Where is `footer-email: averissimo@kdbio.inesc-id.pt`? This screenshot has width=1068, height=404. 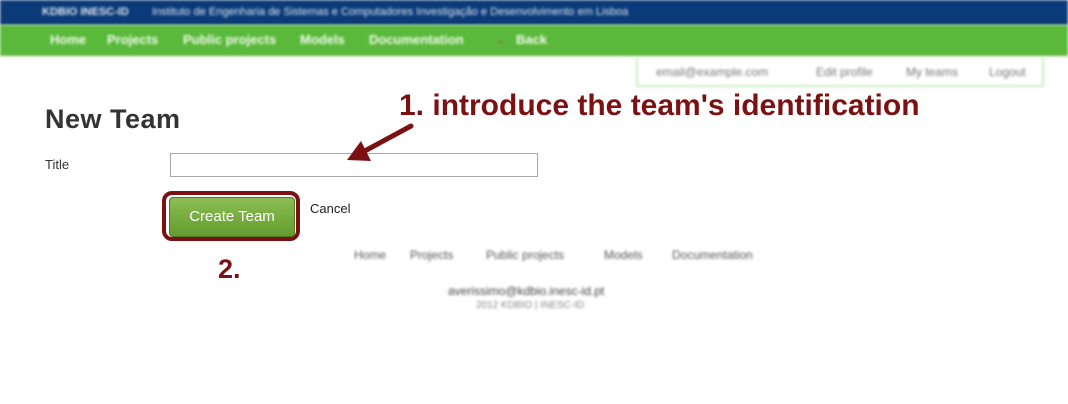 footer-email: averissimo@kdbio.inesc-id.pt is located at coordinates (526, 291).